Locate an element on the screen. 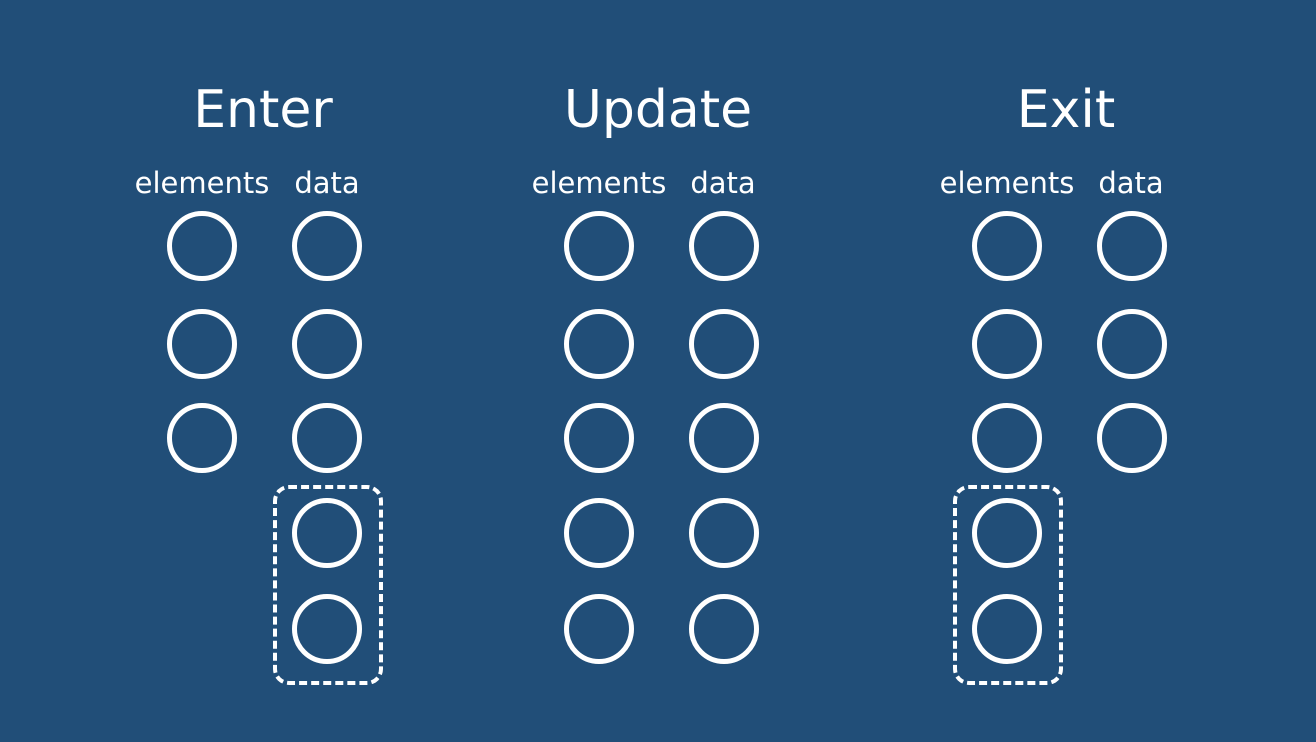 The image size is (1316, 742). update-data-label: data is located at coordinates (723, 183).